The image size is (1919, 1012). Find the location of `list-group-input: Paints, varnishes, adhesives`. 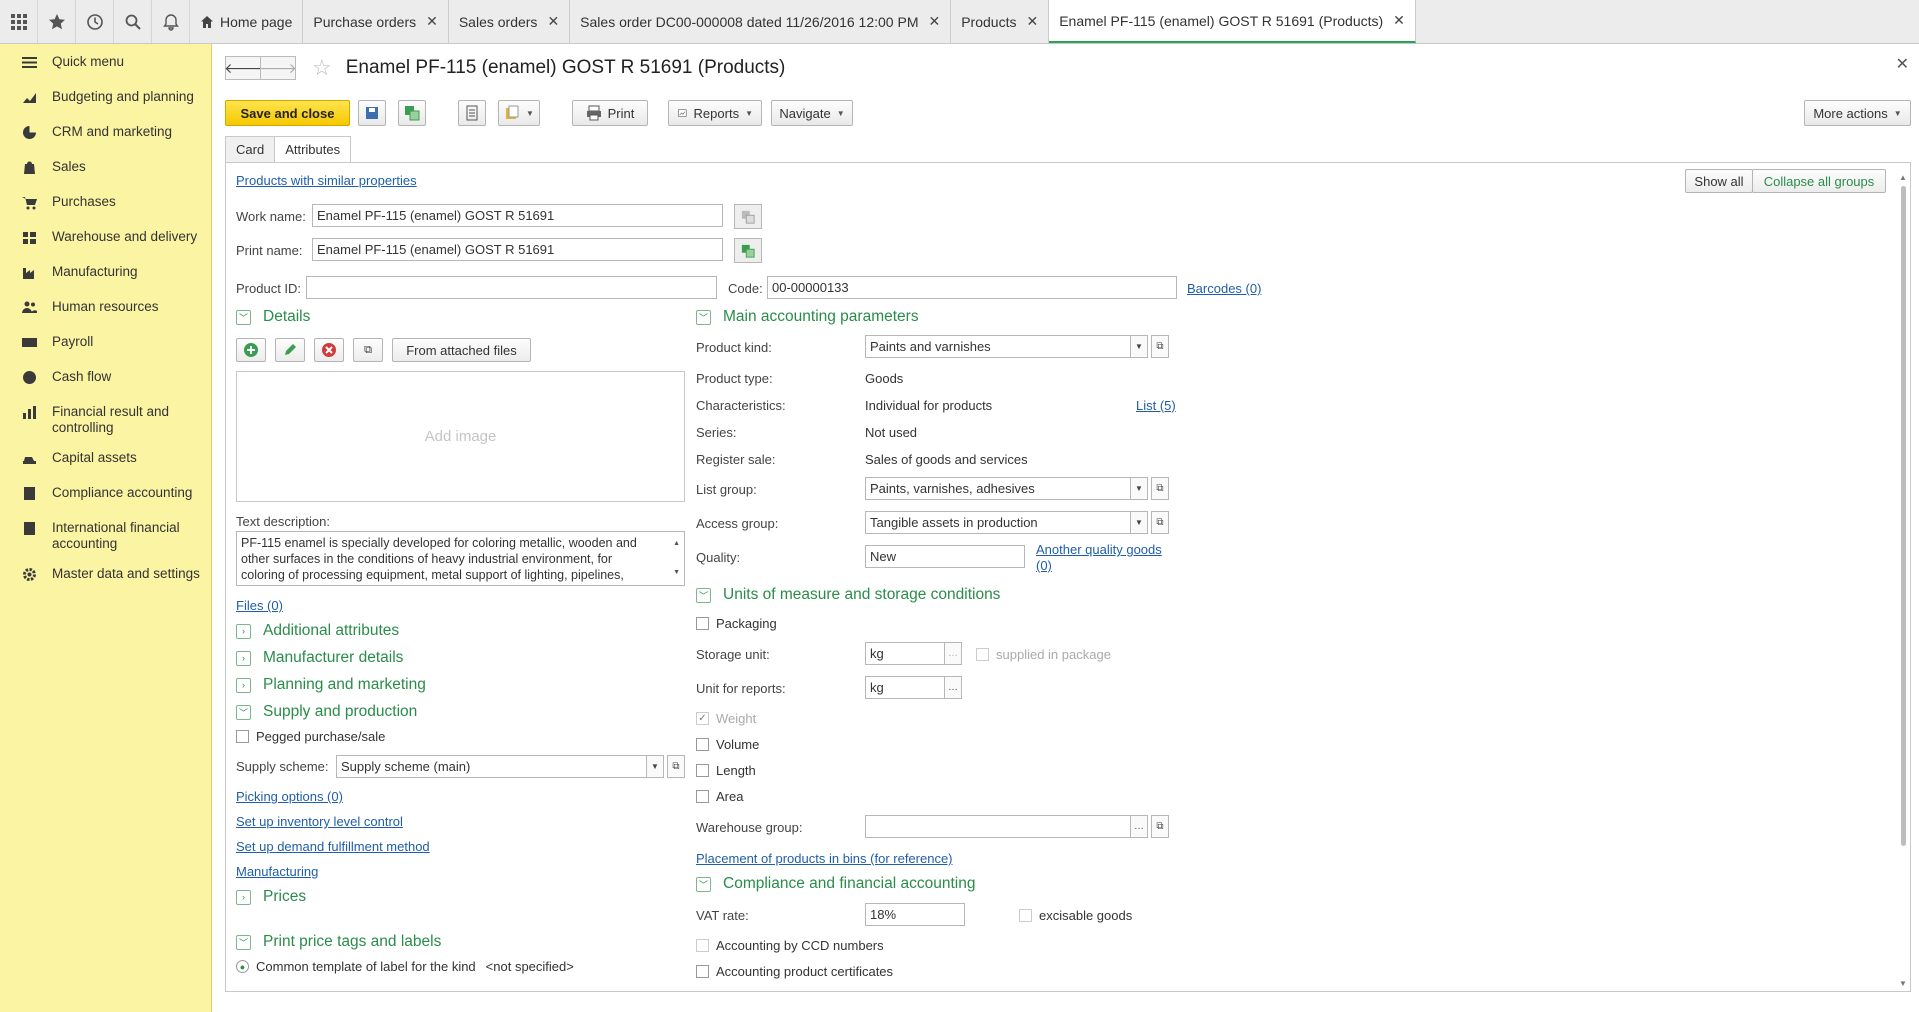

list-group-input: Paints, varnishes, adhesives is located at coordinates (998, 488).